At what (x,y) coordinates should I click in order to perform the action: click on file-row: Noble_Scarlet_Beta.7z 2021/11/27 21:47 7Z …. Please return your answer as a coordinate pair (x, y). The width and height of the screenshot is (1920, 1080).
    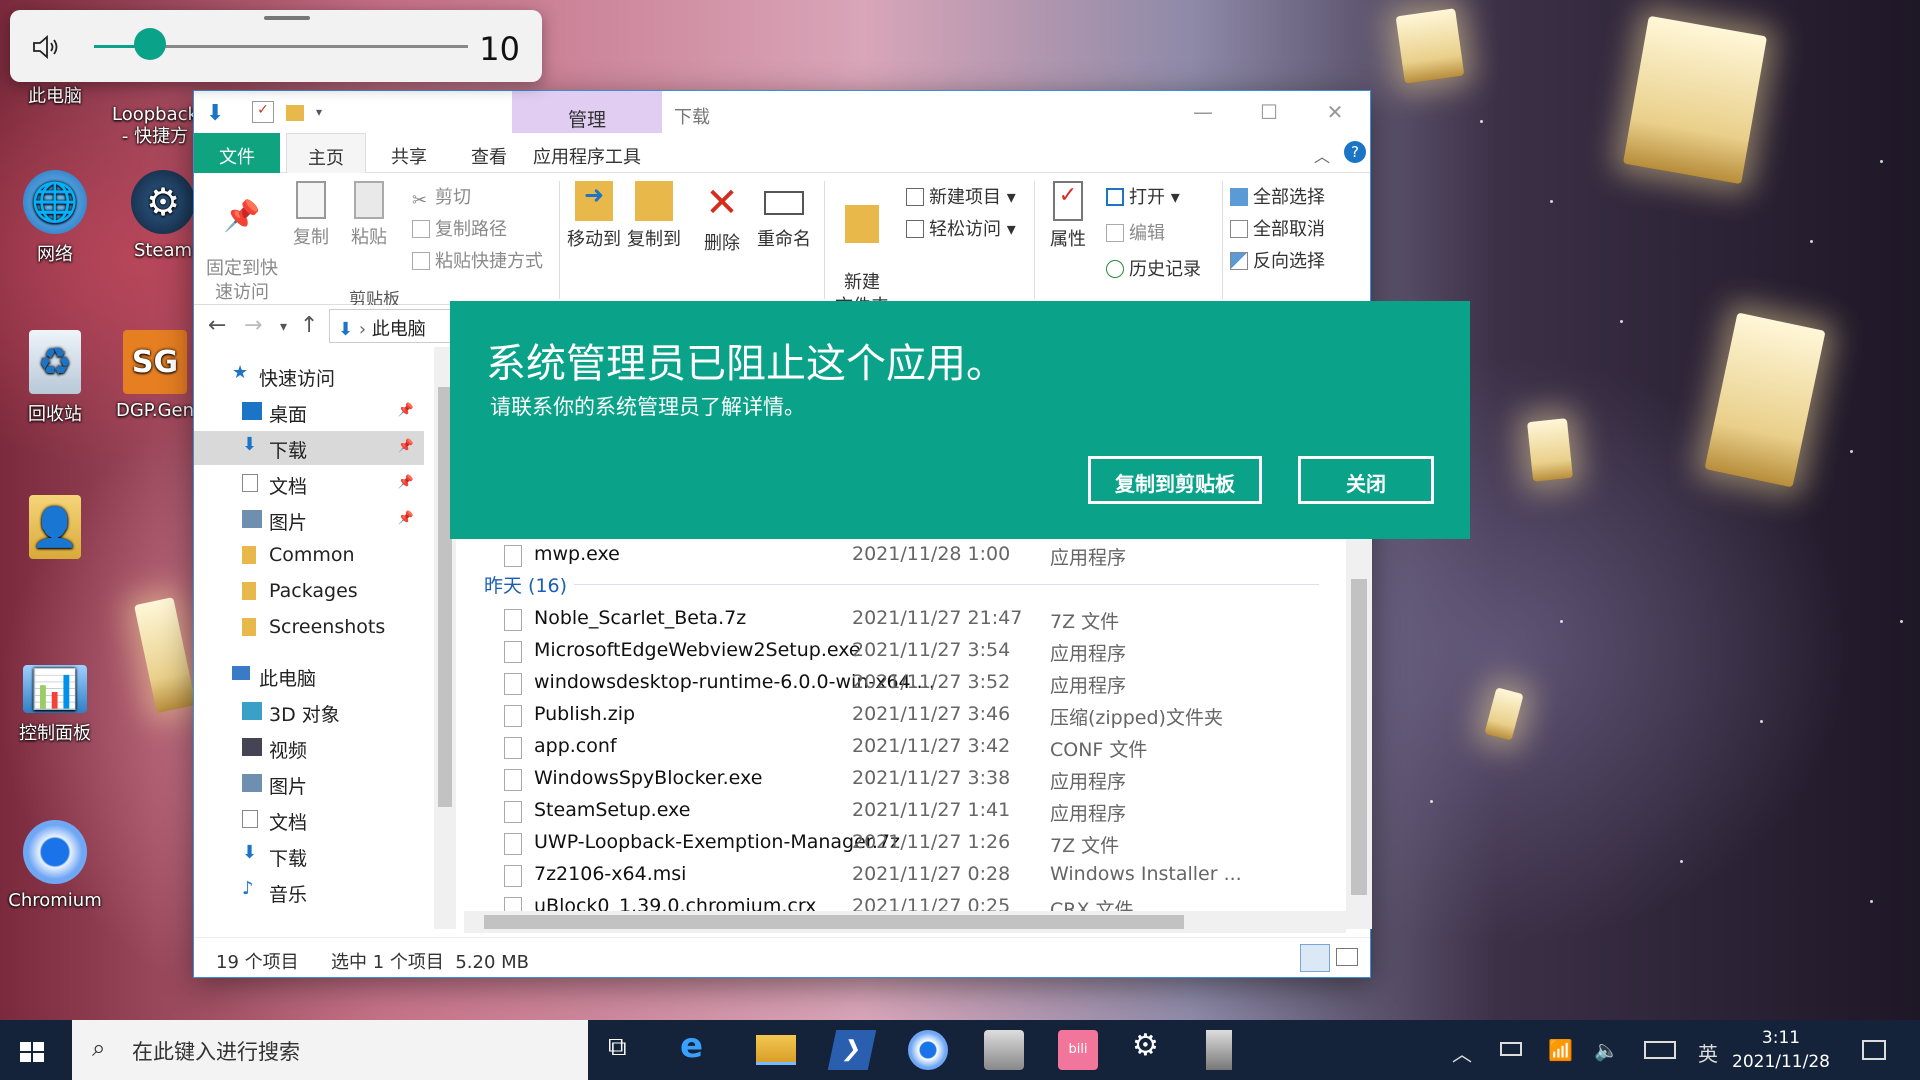
    Looking at the image, I should click on (905, 619).